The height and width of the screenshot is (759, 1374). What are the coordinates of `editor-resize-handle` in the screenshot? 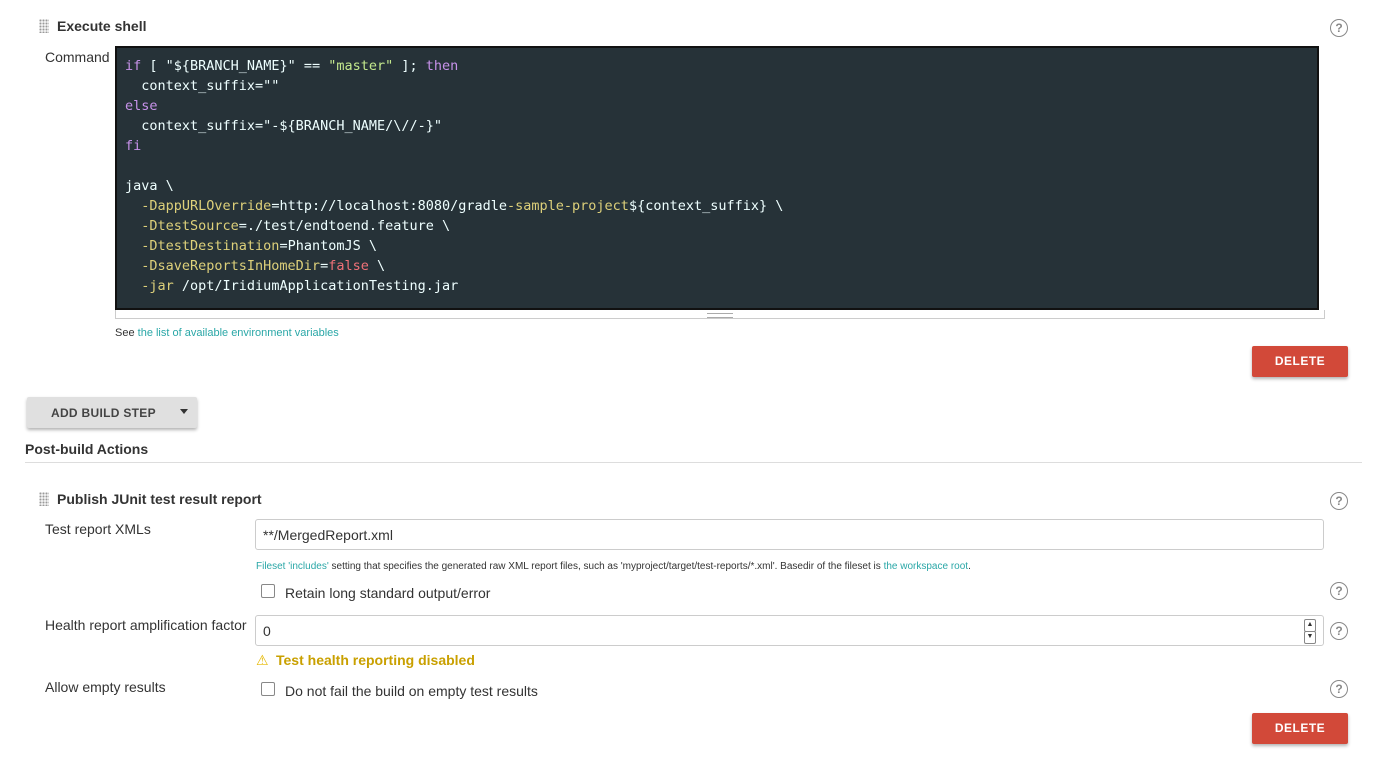 It's located at (720, 314).